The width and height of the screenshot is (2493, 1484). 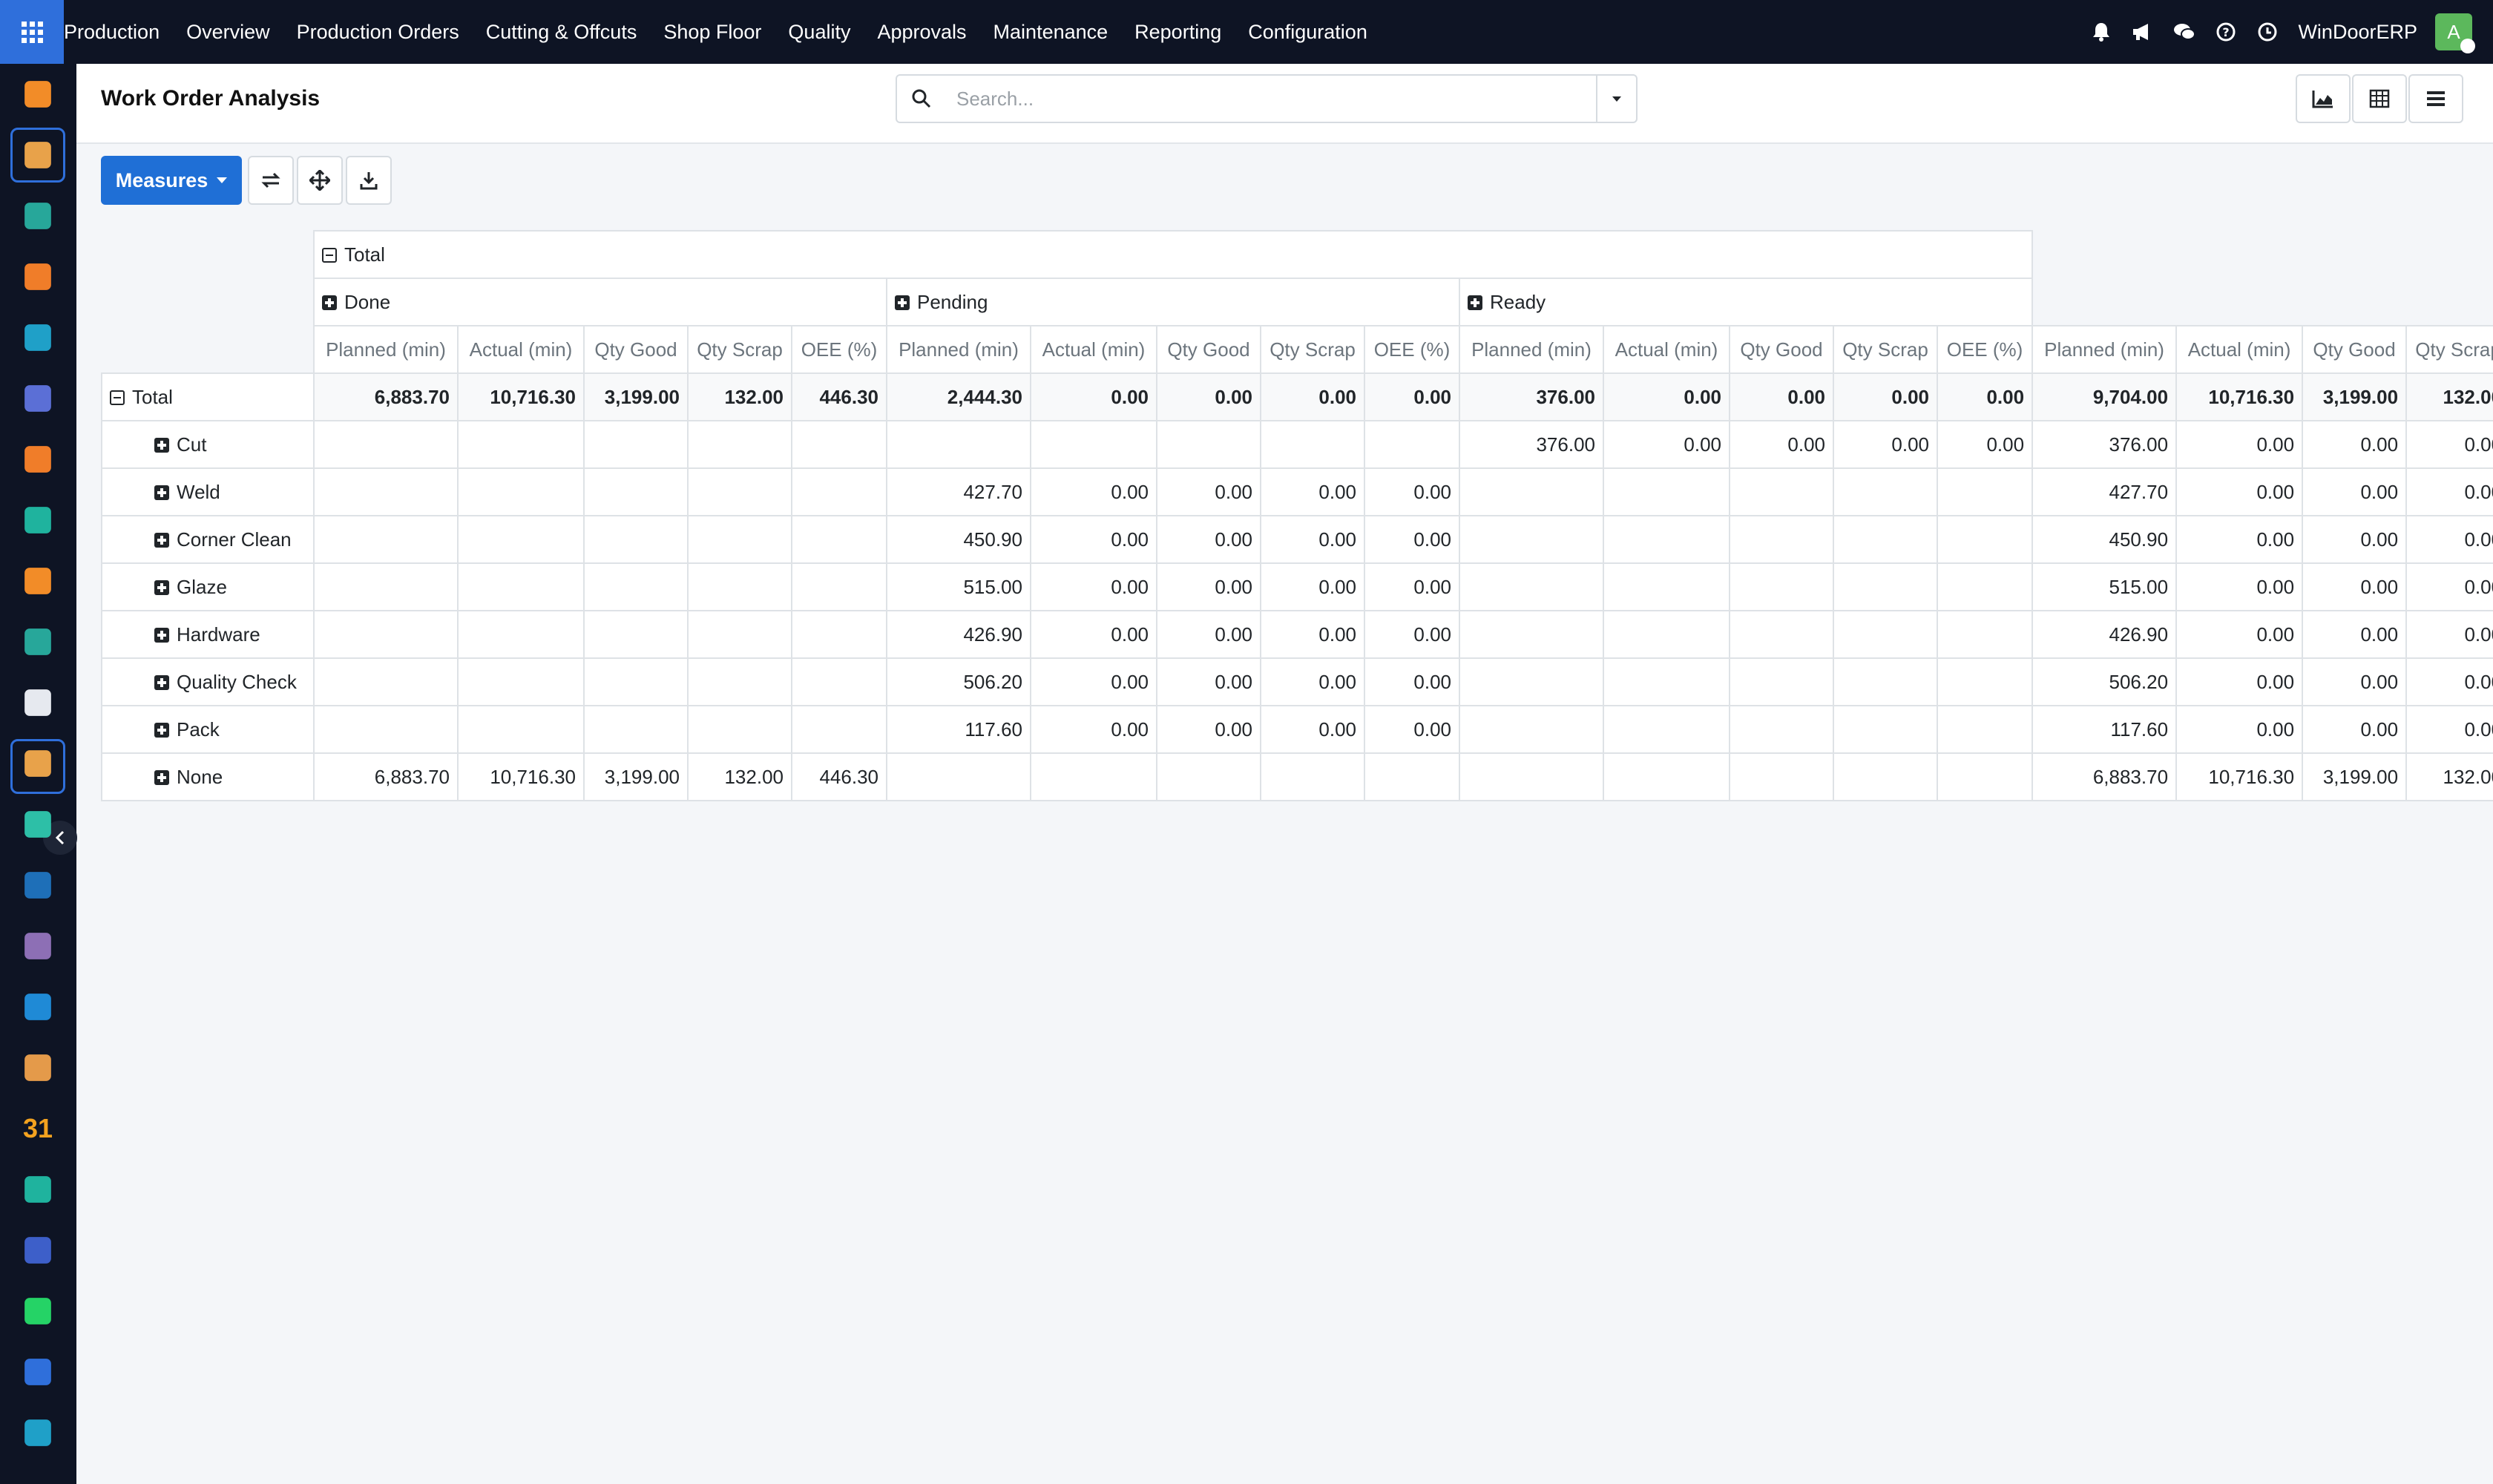 I want to click on email-app-icon, so click(x=37, y=398).